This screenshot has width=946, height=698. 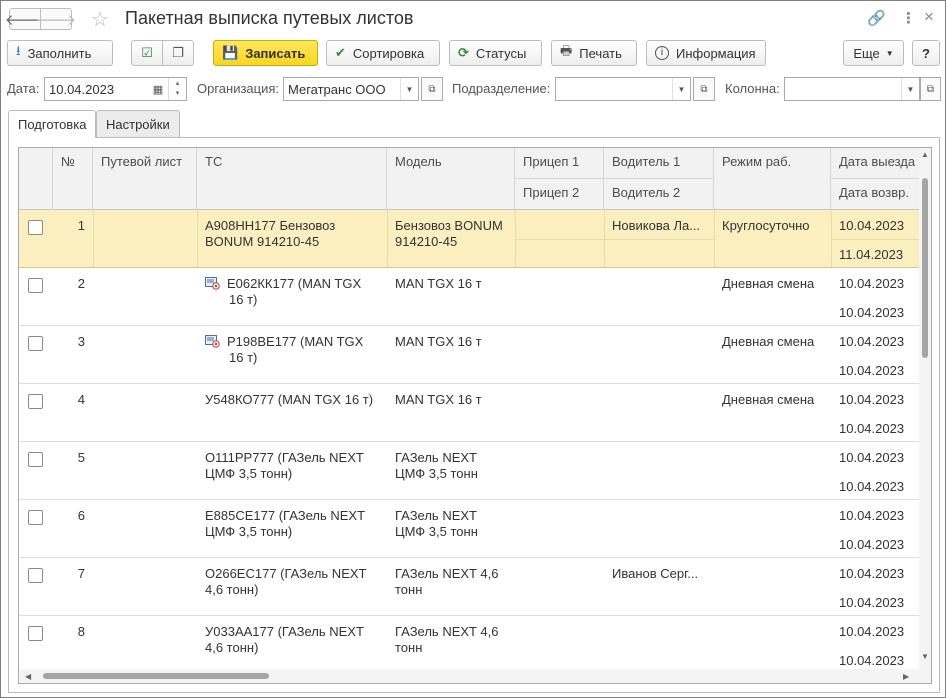 What do you see at coordinates (269, 18) in the screenshot?
I see `page-title: Пакетная выписка путевых листов` at bounding box center [269, 18].